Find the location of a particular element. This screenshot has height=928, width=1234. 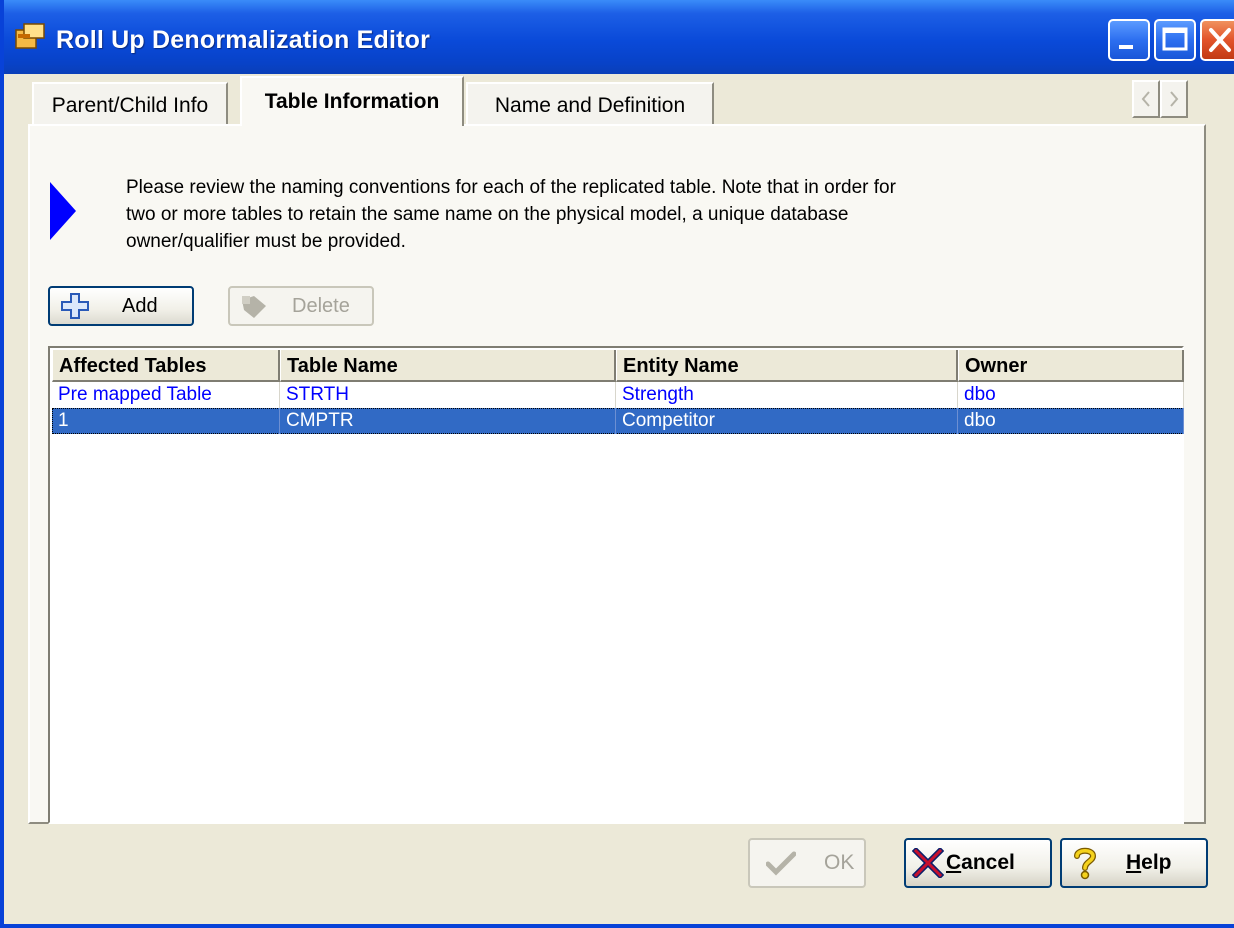

chevron-left-icon is located at coordinates (1145, 99).